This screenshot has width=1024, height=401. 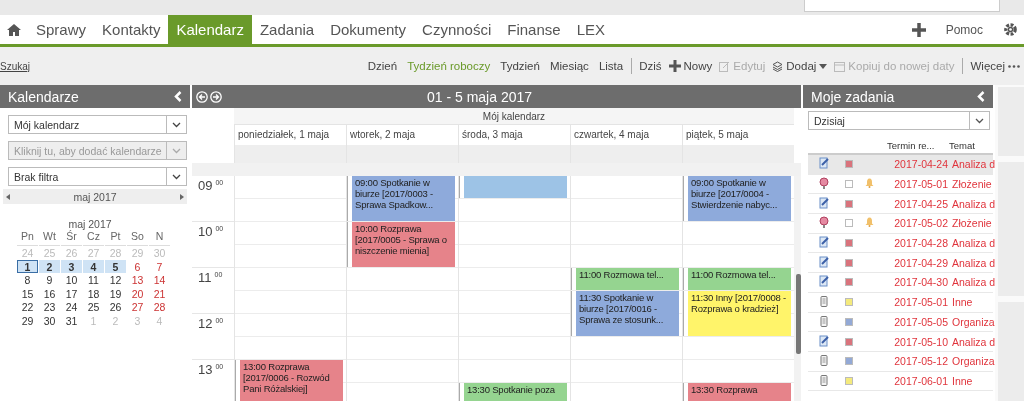 What do you see at coordinates (401, 244) in the screenshot?
I see `calendar-event: 10:00 Rozprawa [2017/0005 - Sprawa o niszczenie mienia]` at bounding box center [401, 244].